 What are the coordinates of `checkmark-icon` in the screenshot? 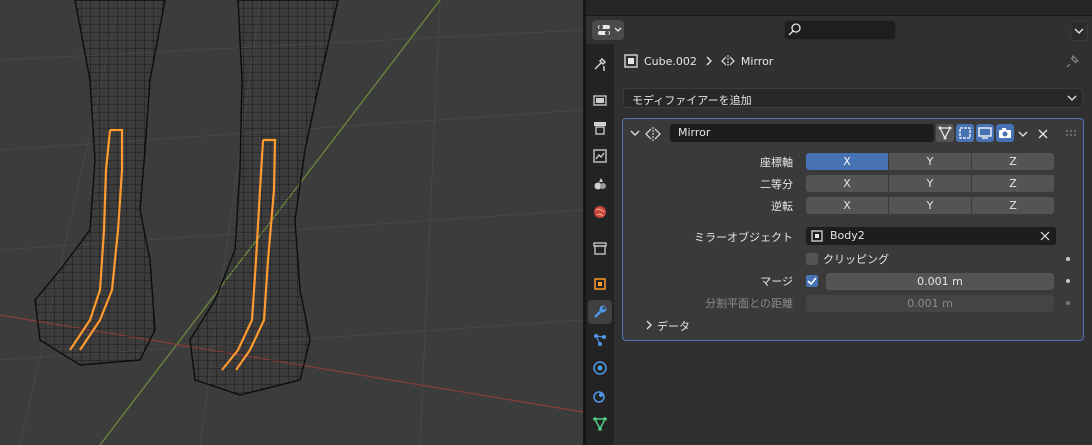 It's located at (812, 281).